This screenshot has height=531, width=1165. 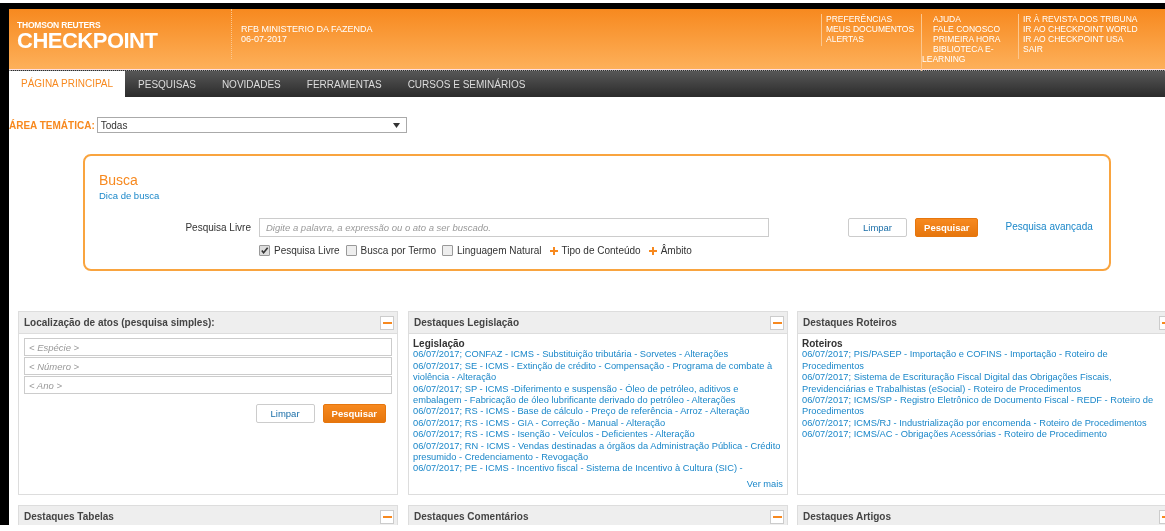 I want to click on input-field: < Espécie >, so click(x=208, y=347).